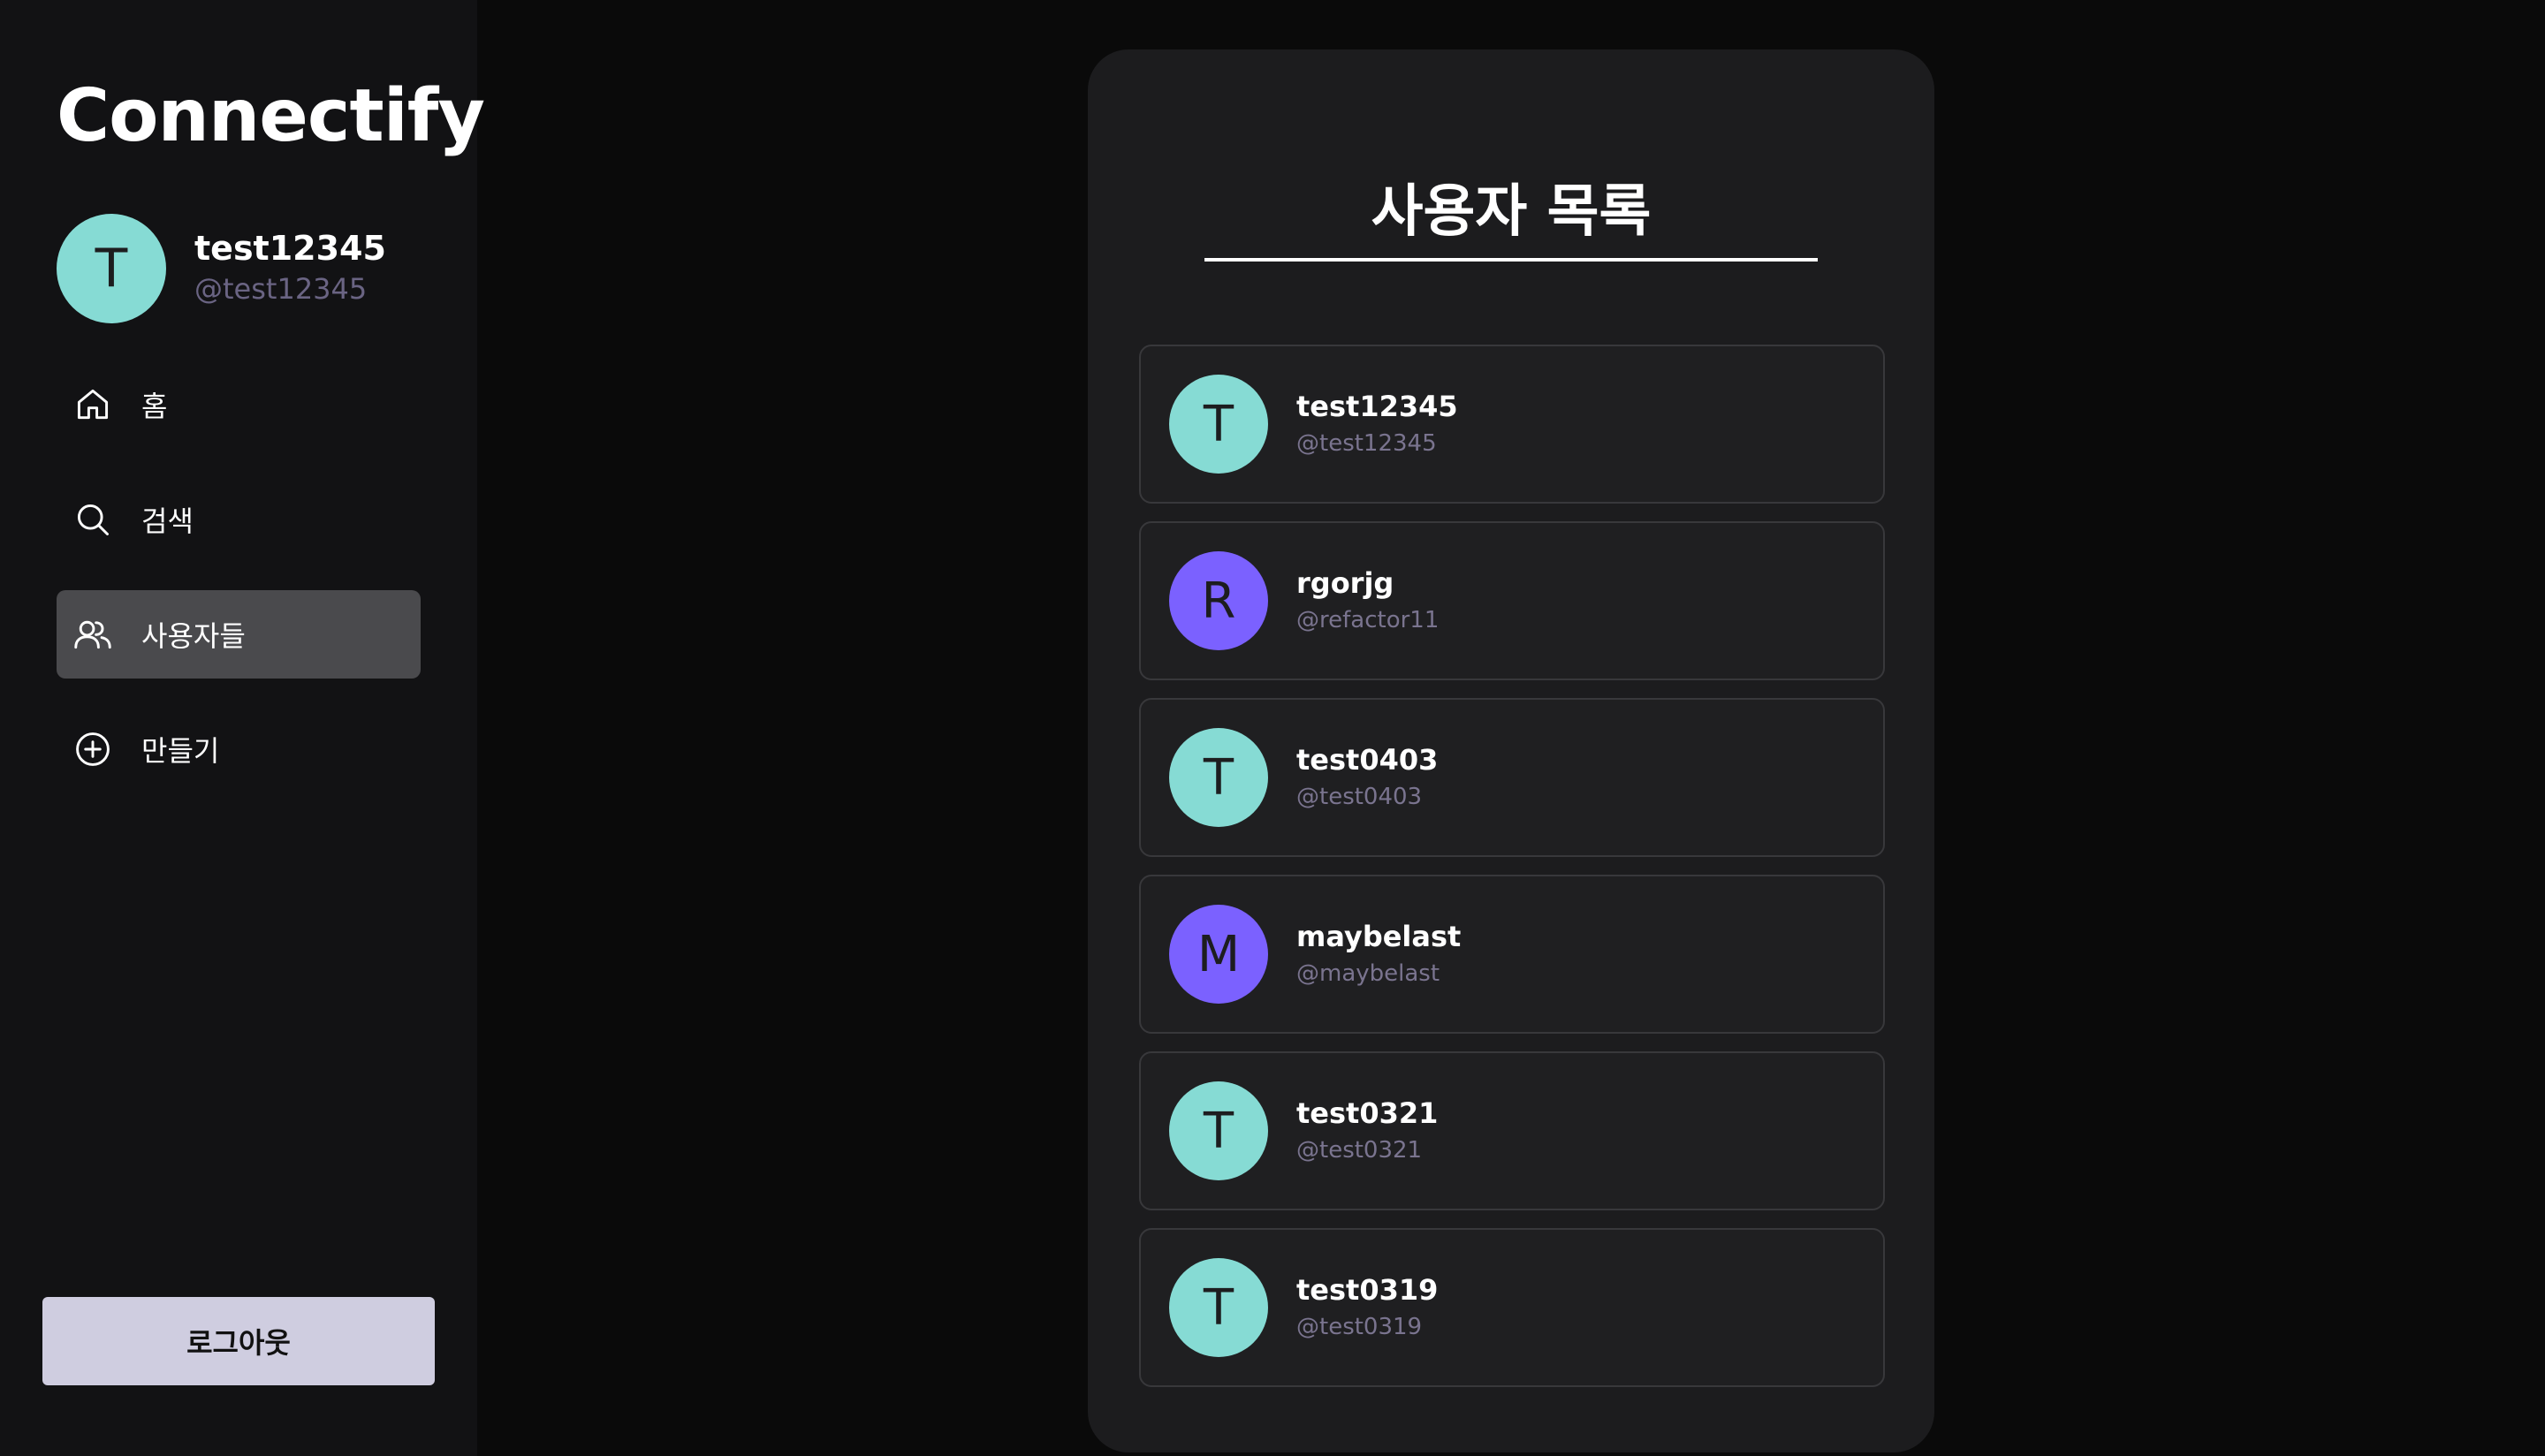 The height and width of the screenshot is (1456, 2545). Describe the element at coordinates (1345, 583) in the screenshot. I see `user-name: rgorjg` at that location.